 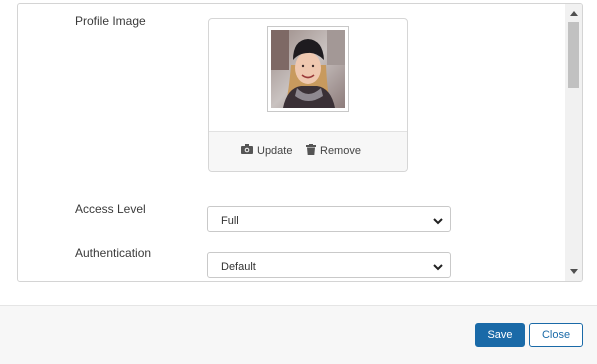 What do you see at coordinates (329, 265) in the screenshot?
I see `authentication-select: Default` at bounding box center [329, 265].